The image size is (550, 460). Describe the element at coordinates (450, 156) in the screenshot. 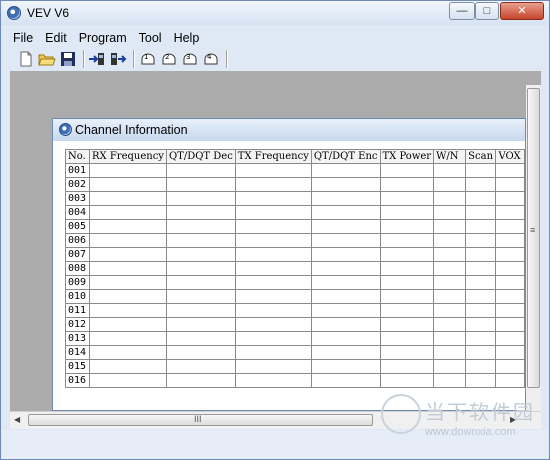

I see `column-header: W/N` at that location.